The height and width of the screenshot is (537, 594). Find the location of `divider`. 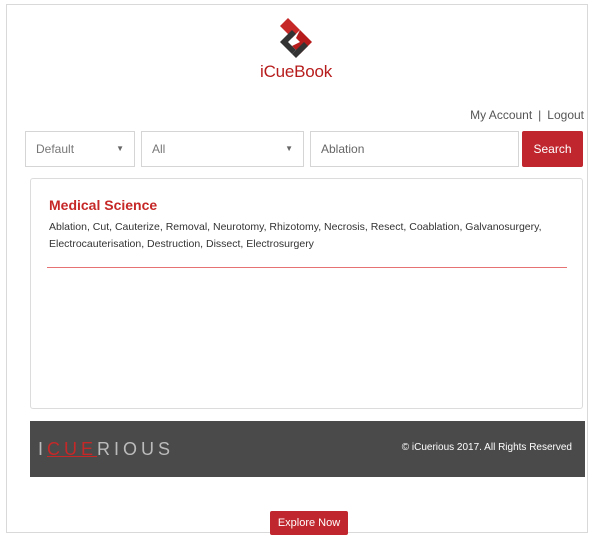

divider is located at coordinates (307, 267).